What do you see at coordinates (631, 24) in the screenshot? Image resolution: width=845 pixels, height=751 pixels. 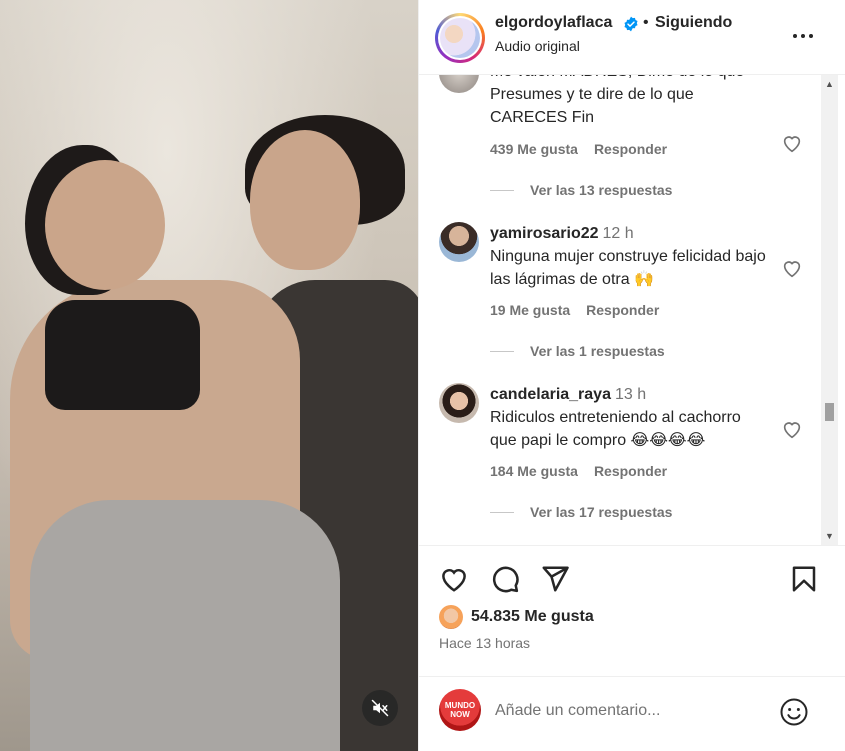 I see `verified-badge-icon` at bounding box center [631, 24].